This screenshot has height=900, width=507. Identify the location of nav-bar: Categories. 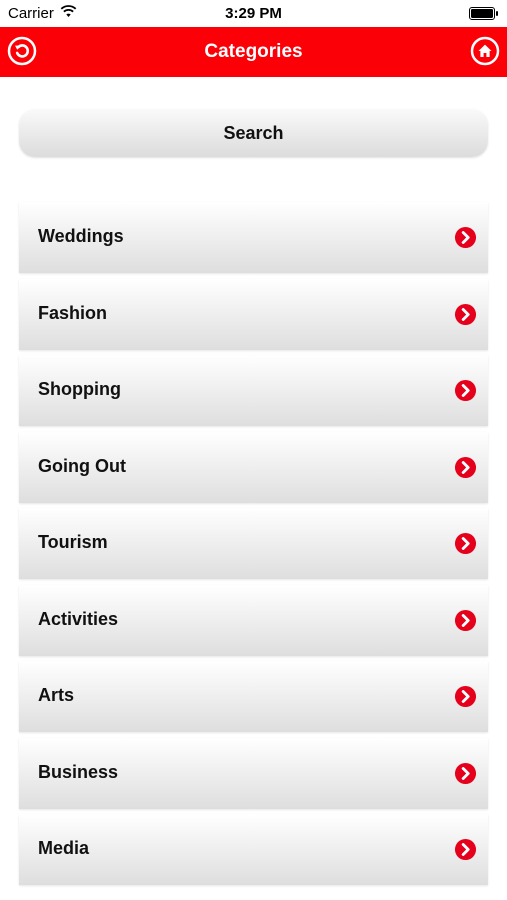
(253, 52).